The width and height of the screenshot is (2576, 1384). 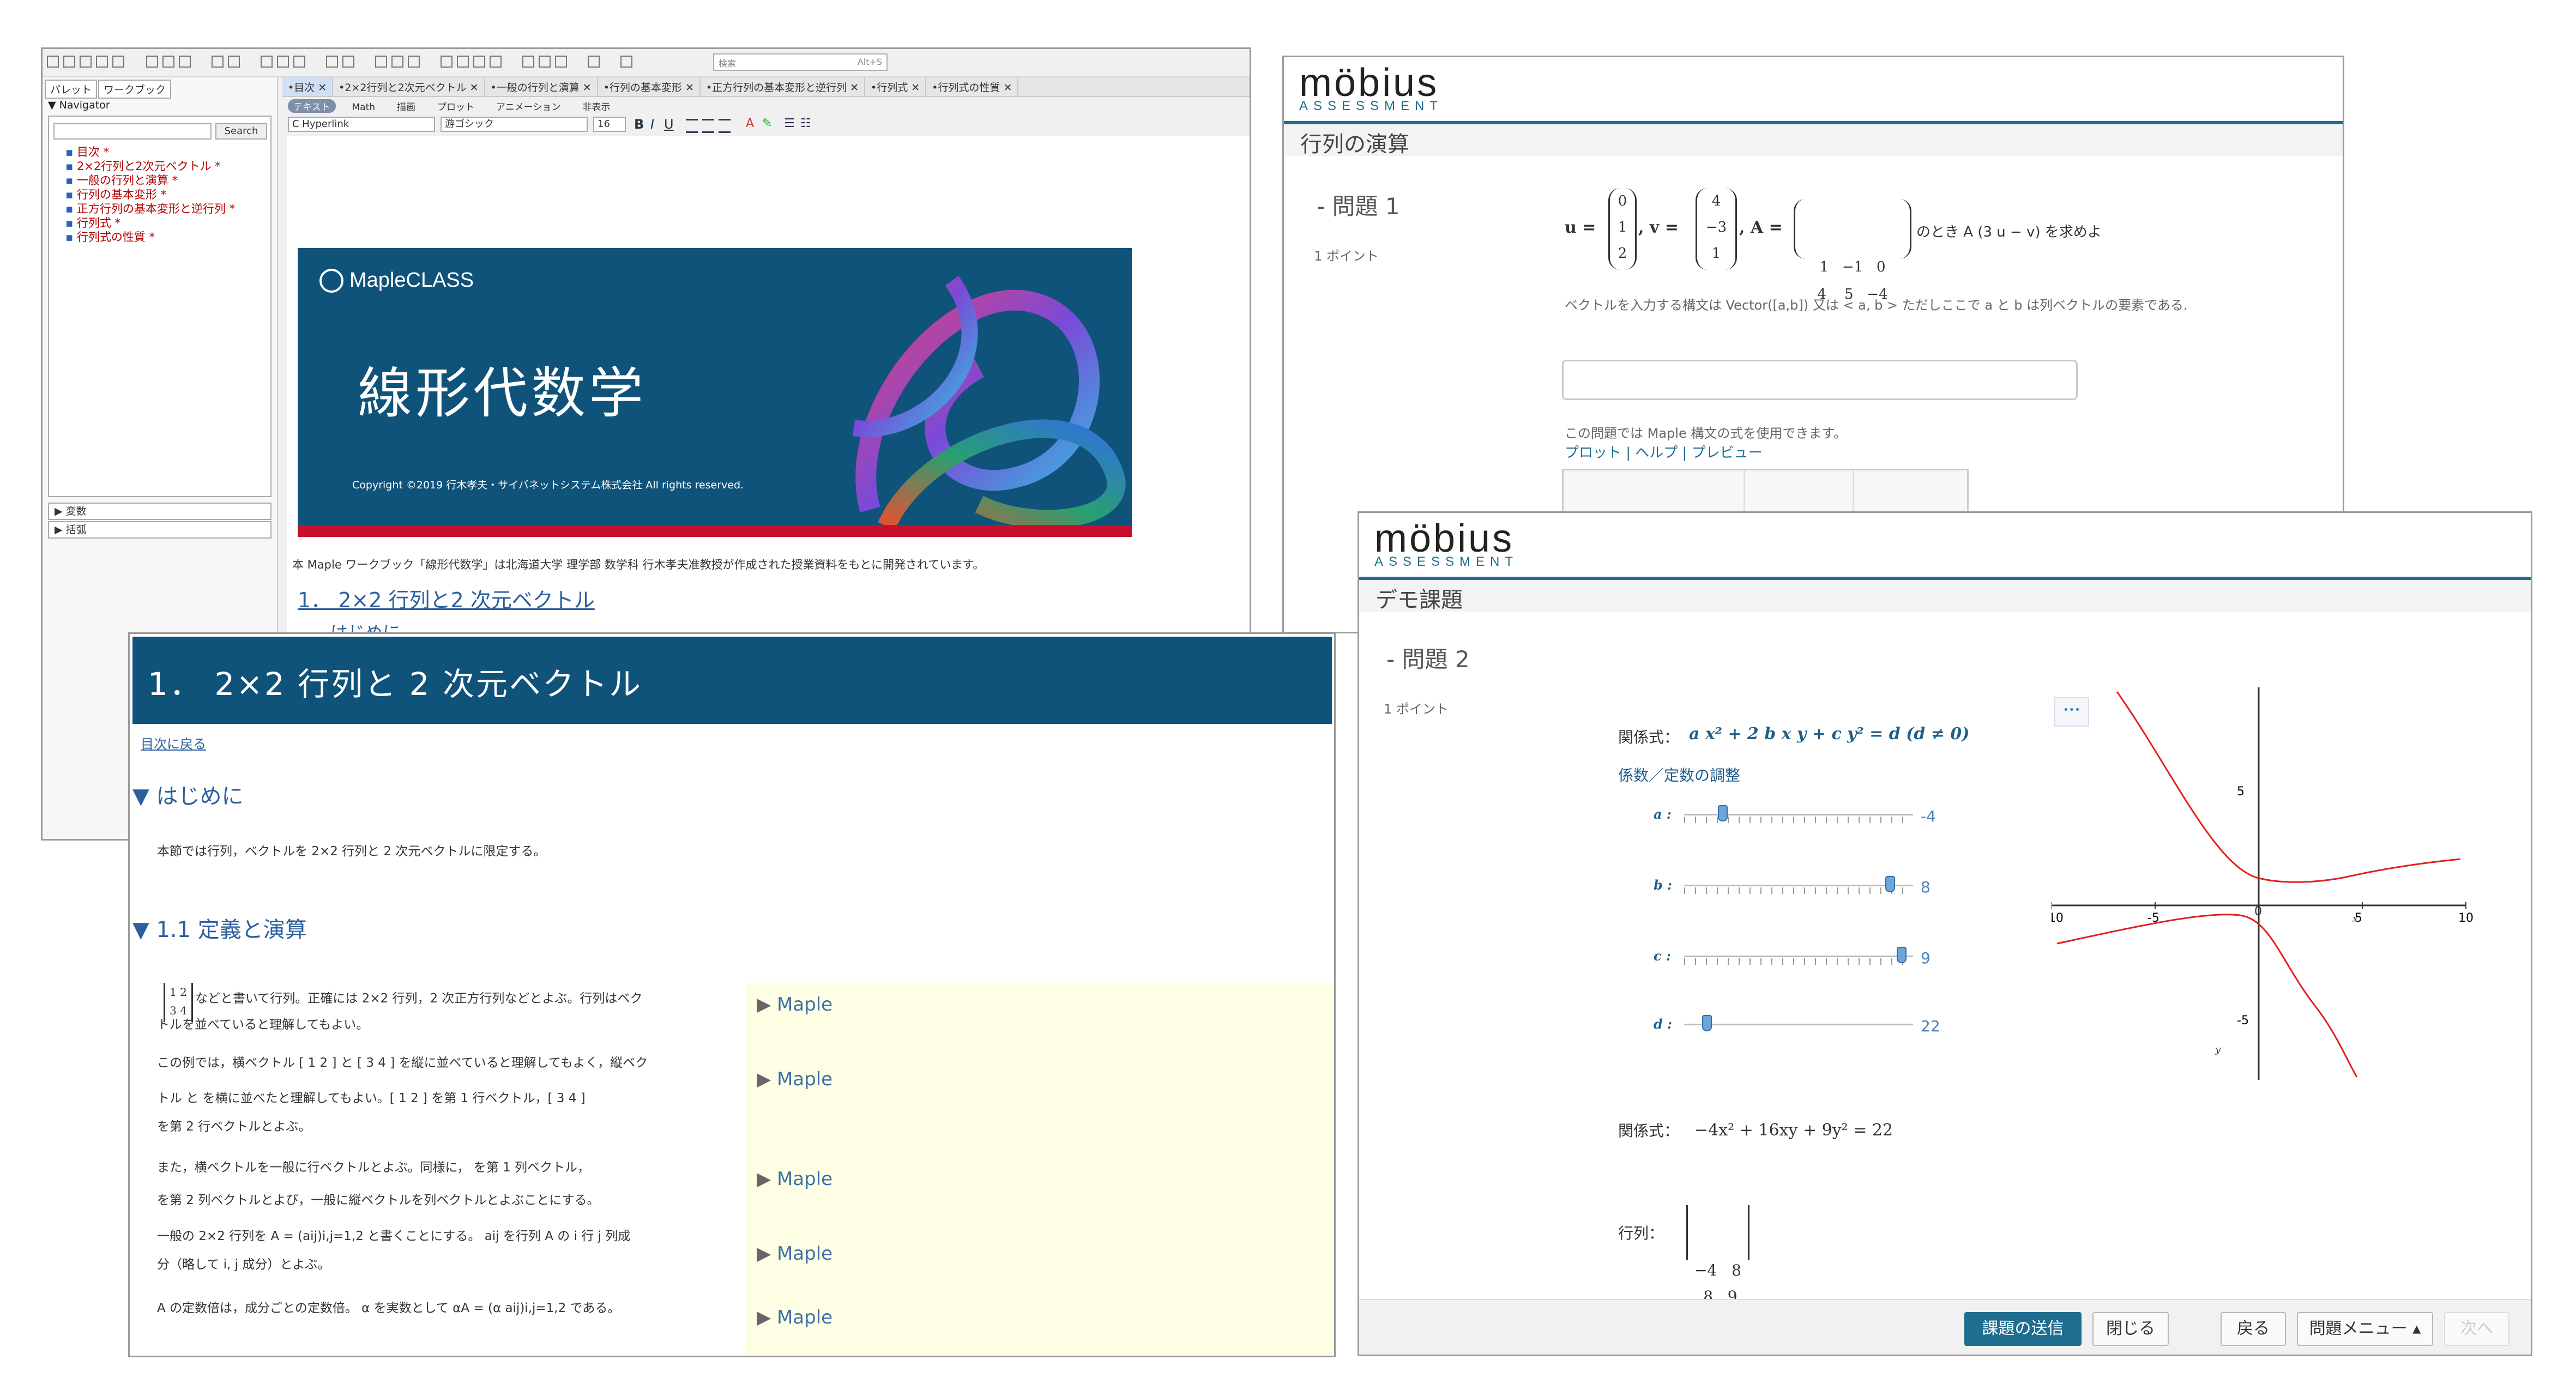 What do you see at coordinates (639, 125) in the screenshot?
I see `bold-icon: B` at bounding box center [639, 125].